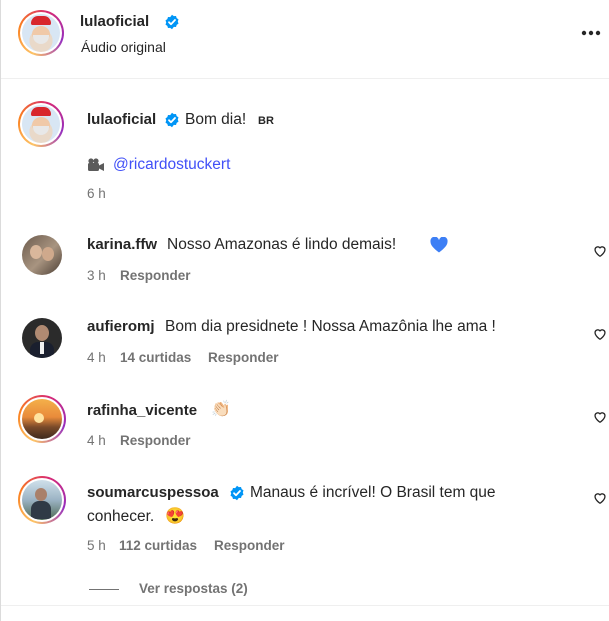  I want to click on comment-username: karina.ffw, so click(122, 244).